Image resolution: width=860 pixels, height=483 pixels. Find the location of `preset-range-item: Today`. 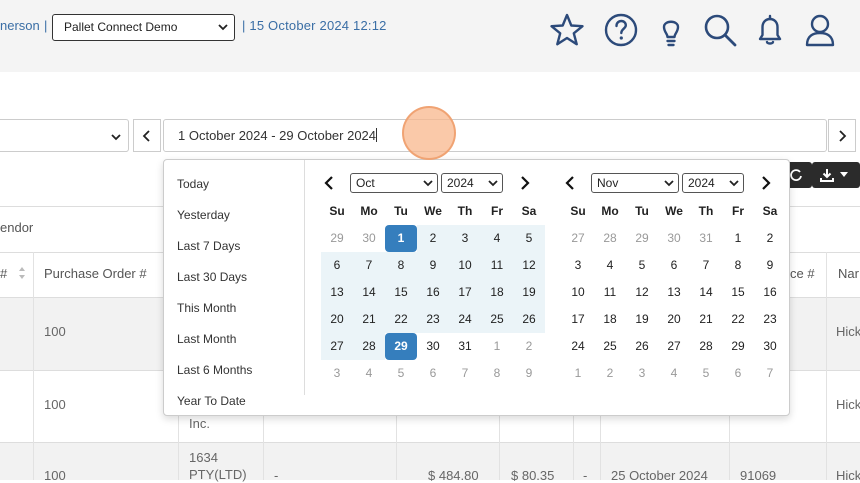

preset-range-item: Today is located at coordinates (193, 184).